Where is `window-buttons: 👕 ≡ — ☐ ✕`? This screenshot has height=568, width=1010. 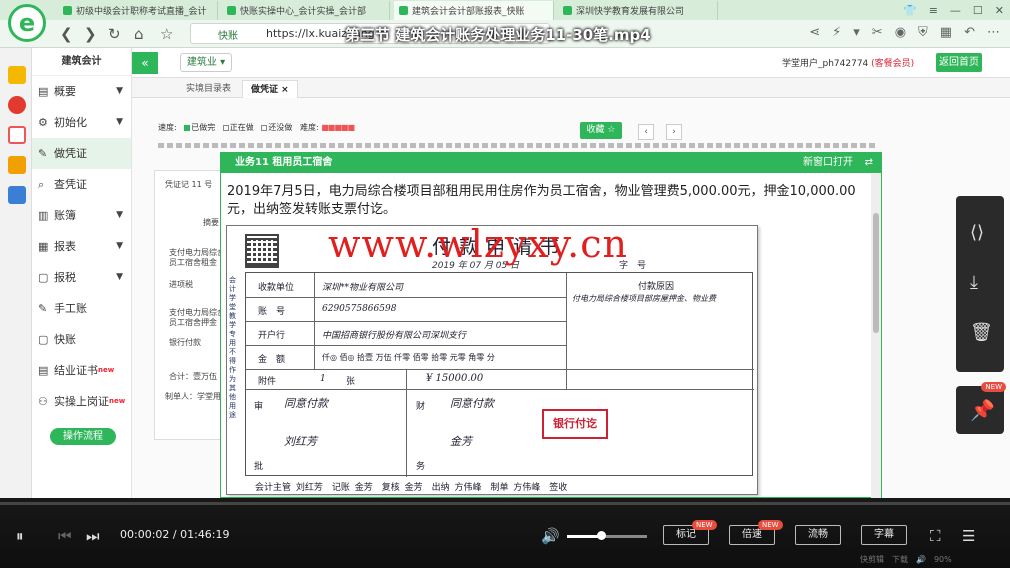 window-buttons: 👕 ≡ — ☐ ✕ is located at coordinates (953, 10).